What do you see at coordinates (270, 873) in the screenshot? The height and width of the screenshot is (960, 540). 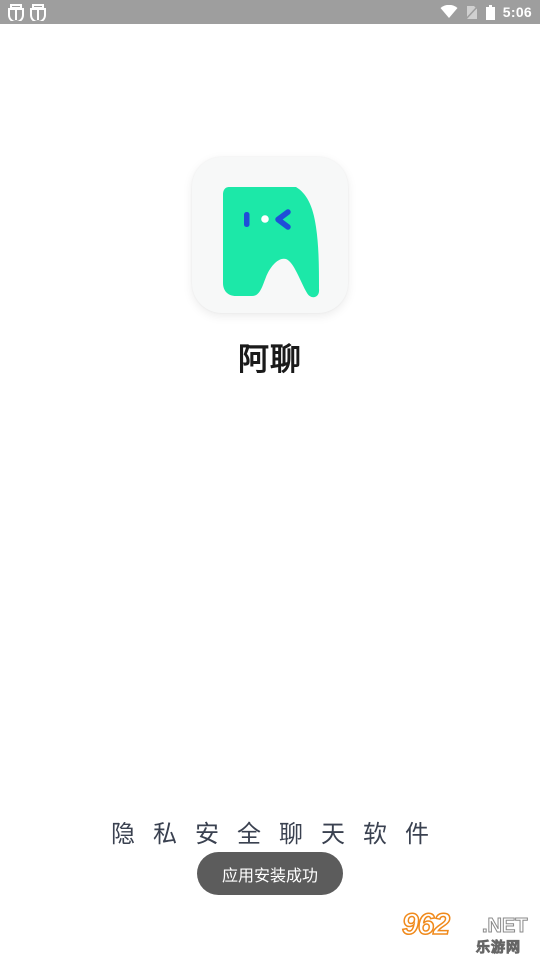 I see `install-success-toast: 应用安装成功` at bounding box center [270, 873].